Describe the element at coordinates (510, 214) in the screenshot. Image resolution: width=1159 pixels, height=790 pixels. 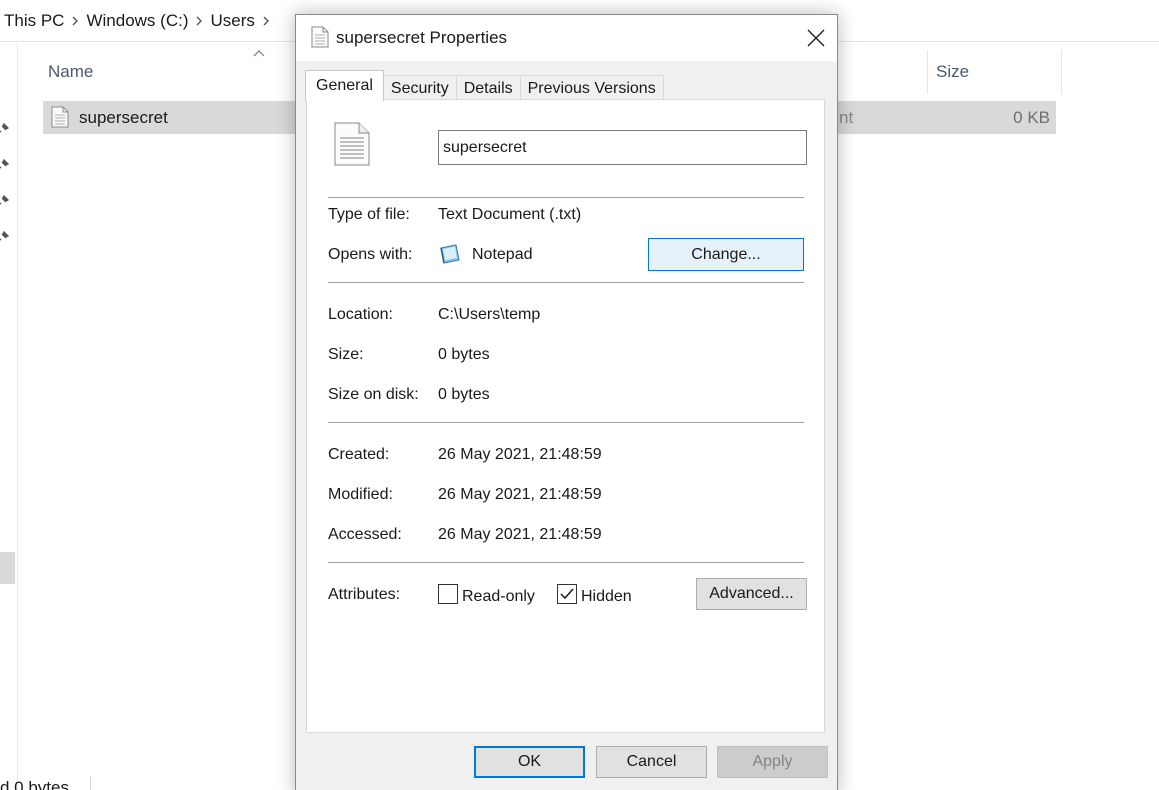
I see `type-value: Text Document (.txt)` at that location.